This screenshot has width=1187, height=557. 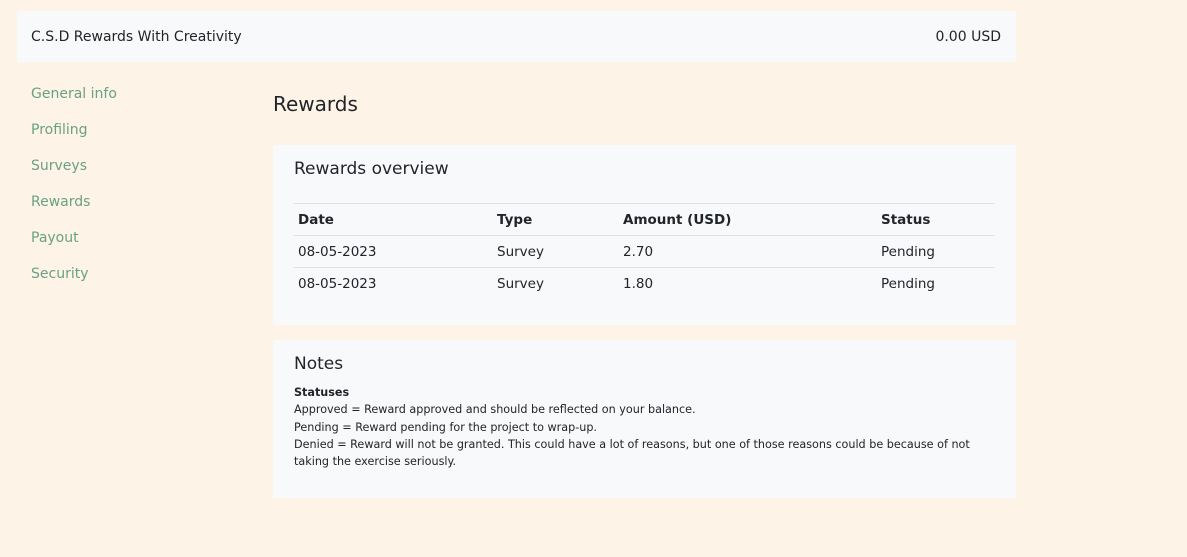 I want to click on sidebar-item-rewards: Rewards, so click(x=131, y=208).